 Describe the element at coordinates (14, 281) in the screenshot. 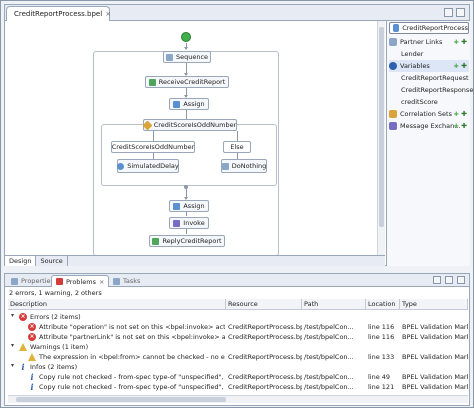

I see `properties-icon` at that location.